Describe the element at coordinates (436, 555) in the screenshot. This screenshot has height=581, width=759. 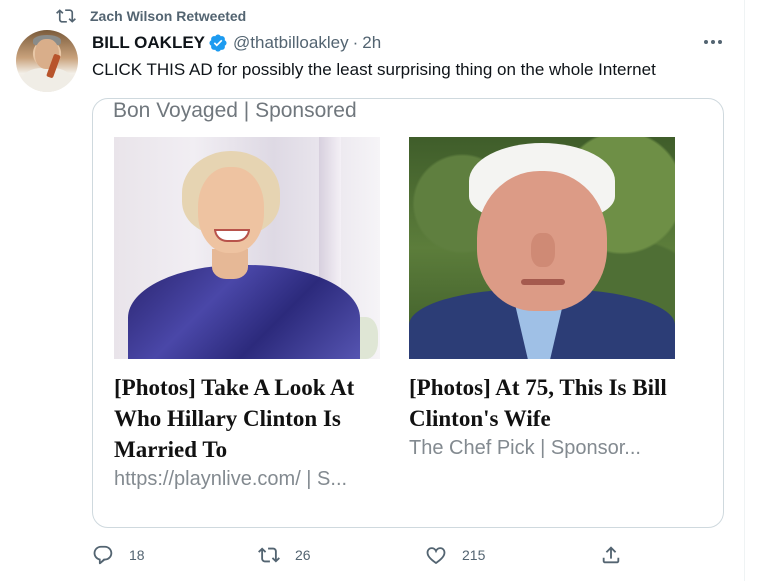
I see `heart-icon` at that location.